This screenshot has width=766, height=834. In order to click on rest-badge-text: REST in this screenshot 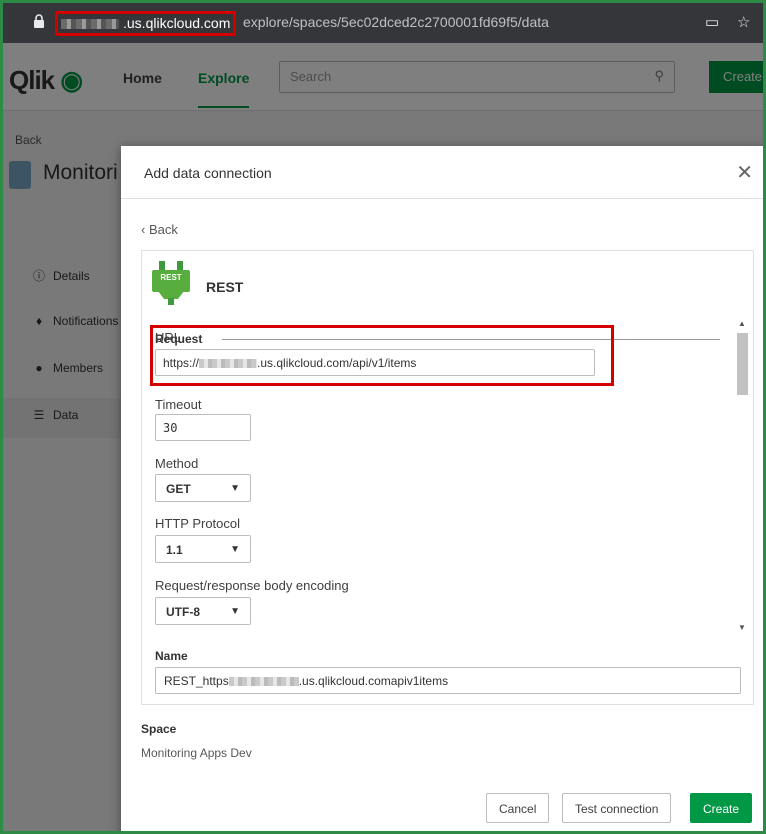, I will do `click(170, 277)`.